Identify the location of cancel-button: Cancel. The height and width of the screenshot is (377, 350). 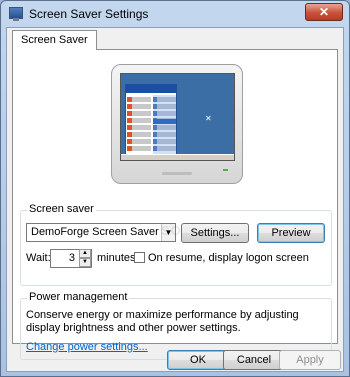
(254, 360).